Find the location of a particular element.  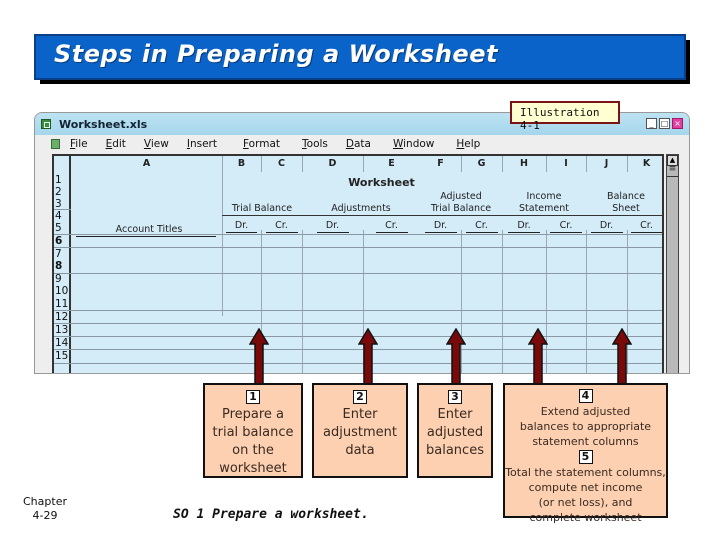

row-number: 7 is located at coordinates (62, 254).